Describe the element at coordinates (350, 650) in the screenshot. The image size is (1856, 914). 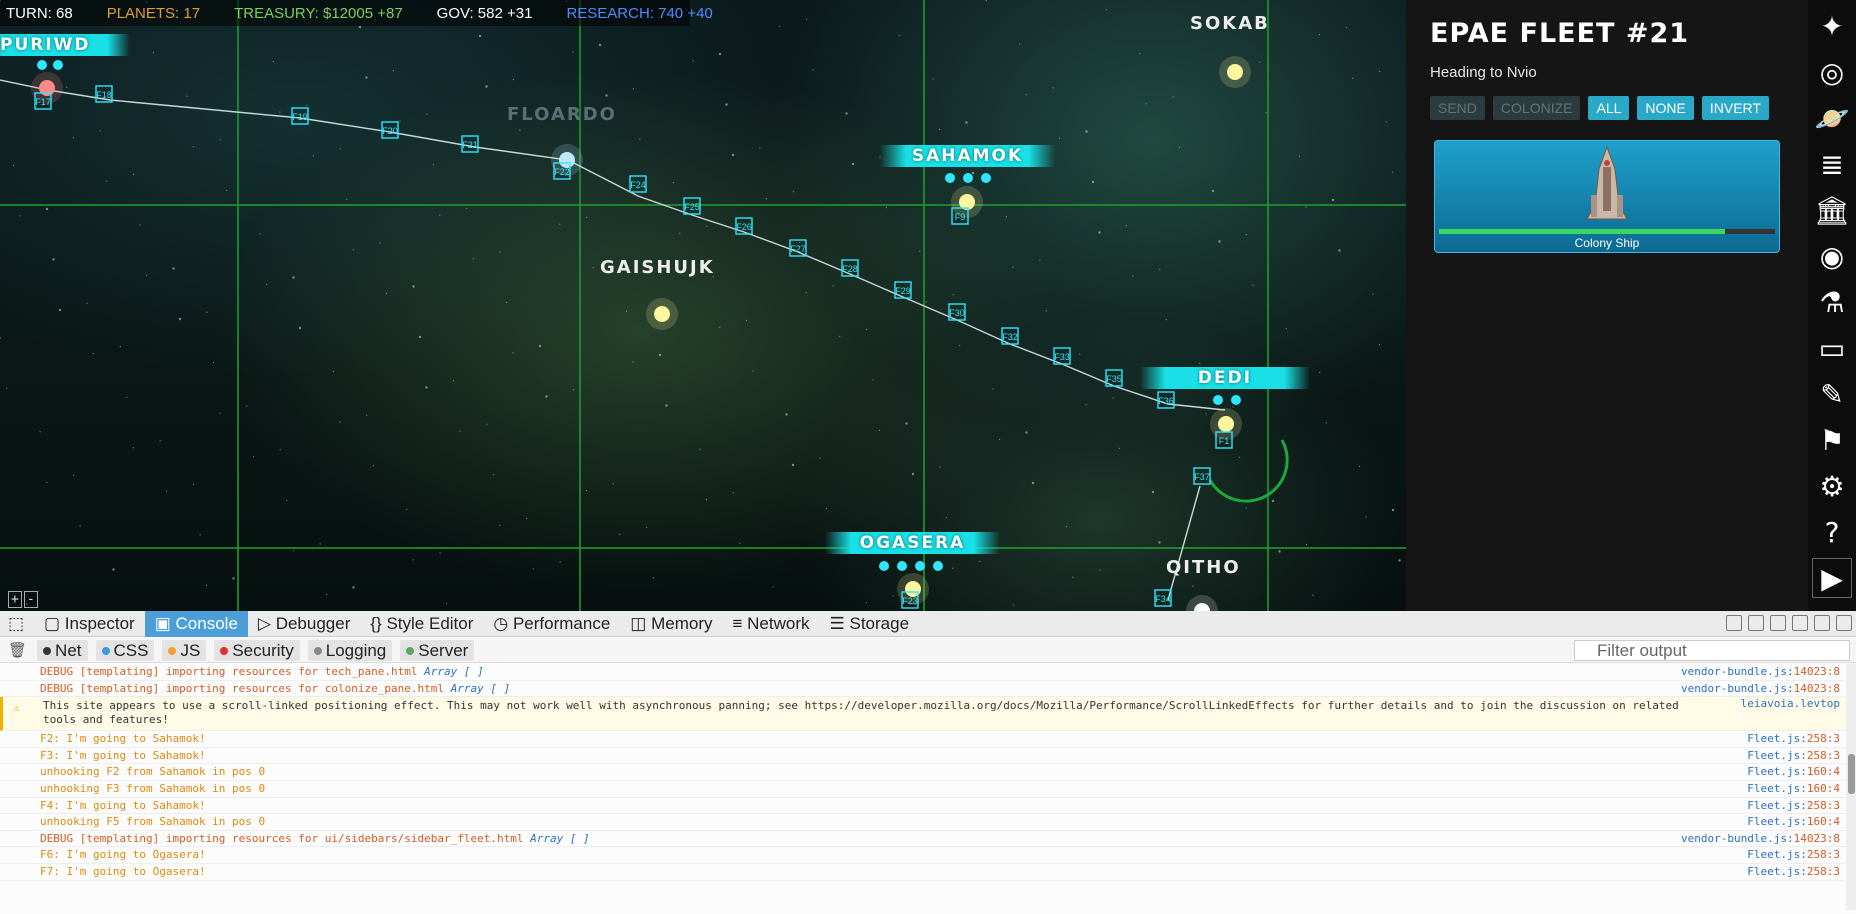
I see `filter-logging: Logging` at that location.